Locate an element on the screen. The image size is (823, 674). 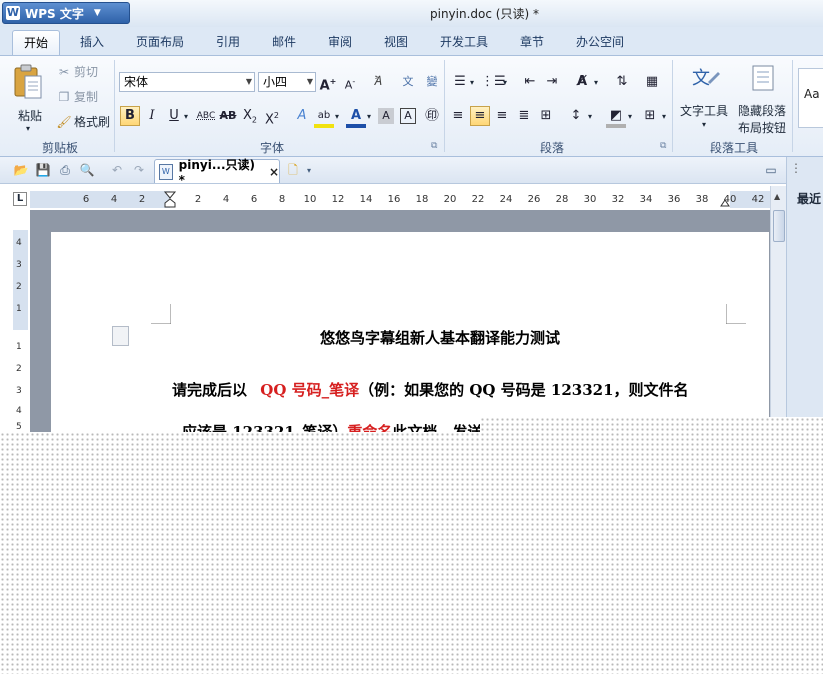
bold-button: B is located at coordinates (130, 116).